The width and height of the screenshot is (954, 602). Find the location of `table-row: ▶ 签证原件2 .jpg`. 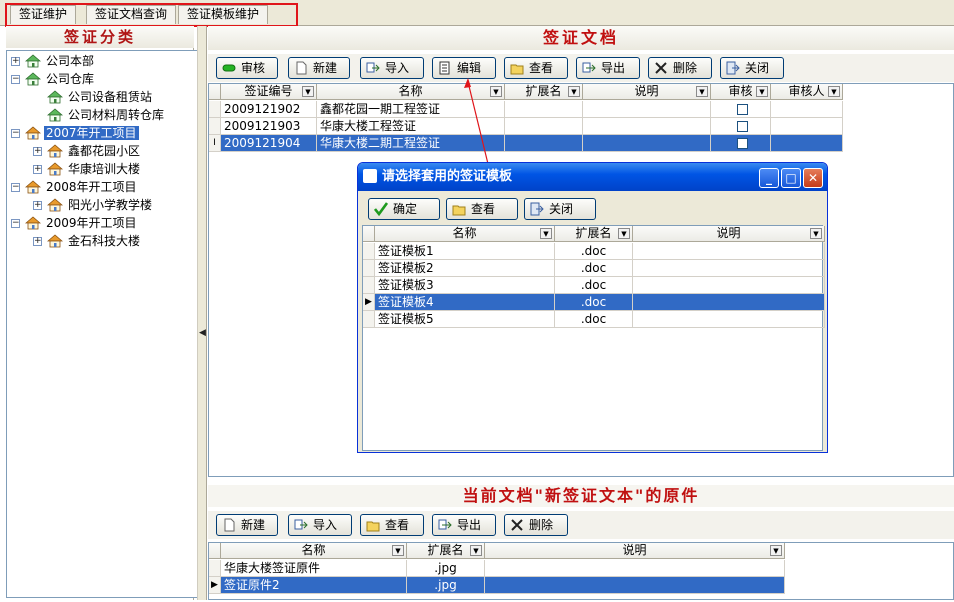

table-row: ▶ 签证原件2 .jpg is located at coordinates (497, 585).